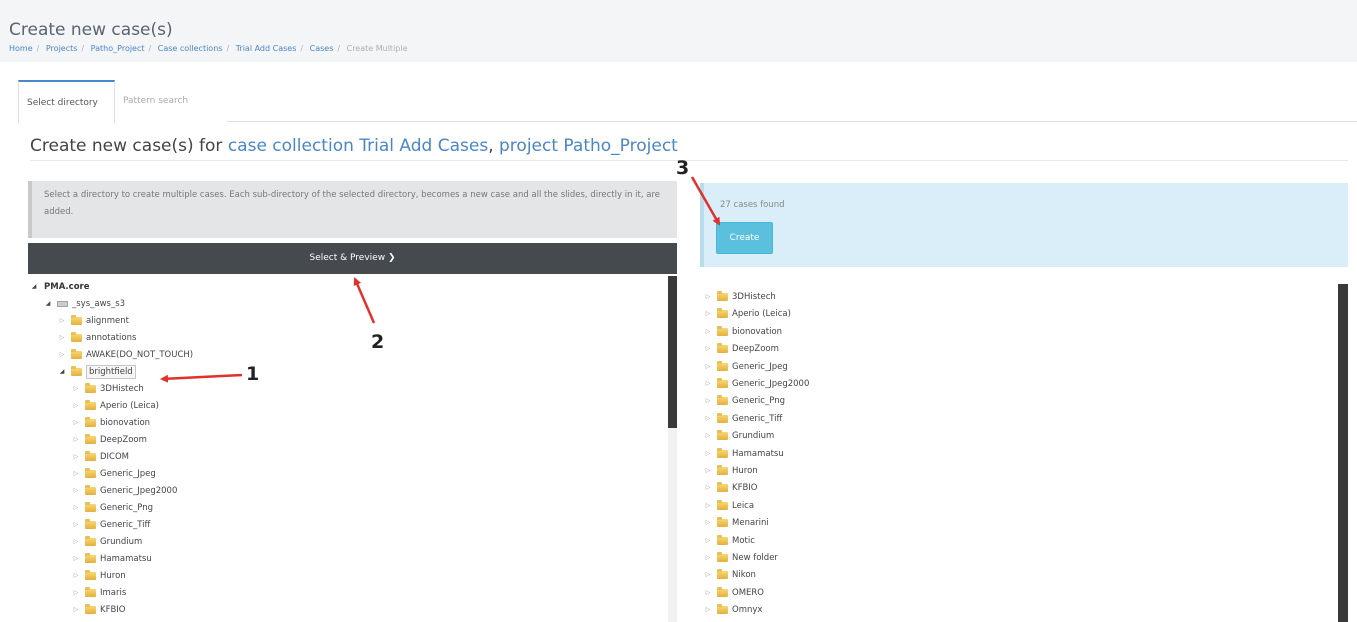 This screenshot has height=622, width=1357. Describe the element at coordinates (683, 168) in the screenshot. I see `annotation-3: 3` at that location.